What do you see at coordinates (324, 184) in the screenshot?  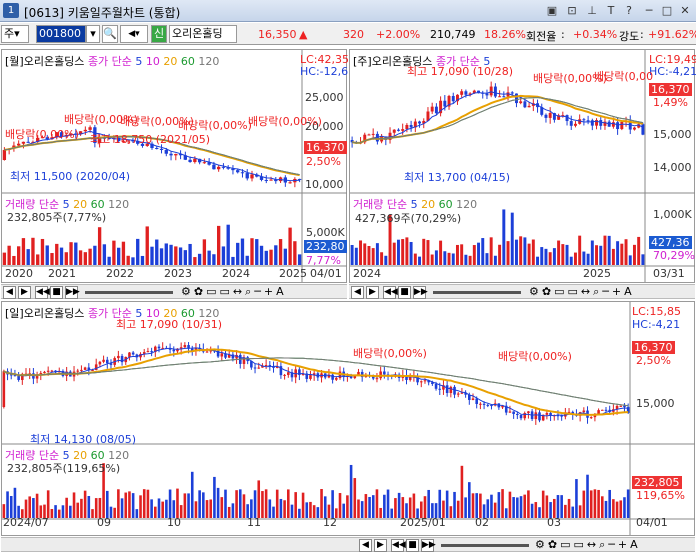 I see `monthly-axis-10000: 10,000` at bounding box center [324, 184].